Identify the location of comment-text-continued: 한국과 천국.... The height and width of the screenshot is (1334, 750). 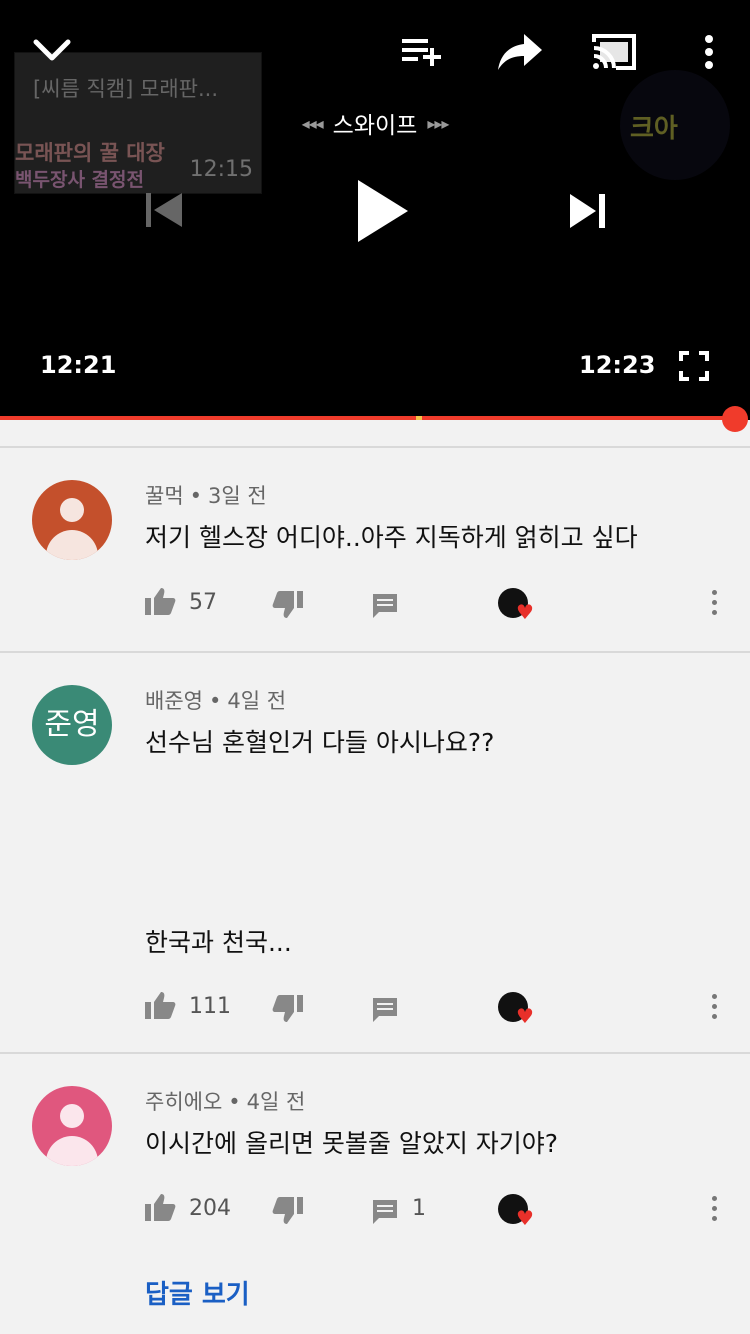
(218, 942).